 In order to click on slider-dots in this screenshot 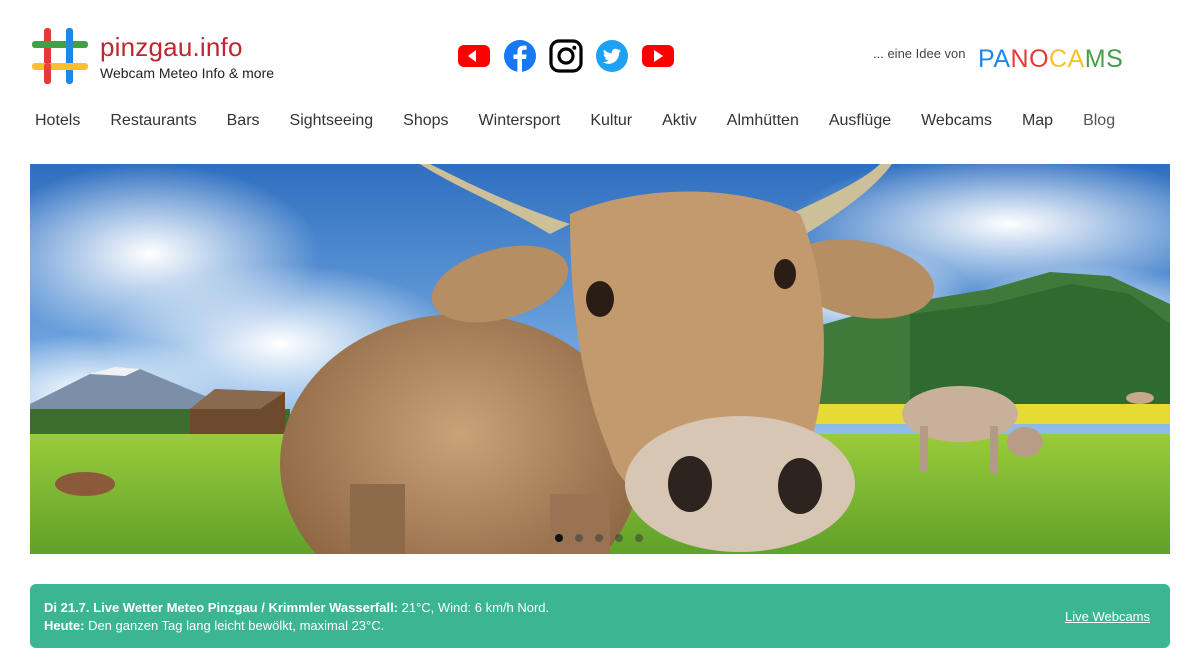, I will do `click(599, 538)`.